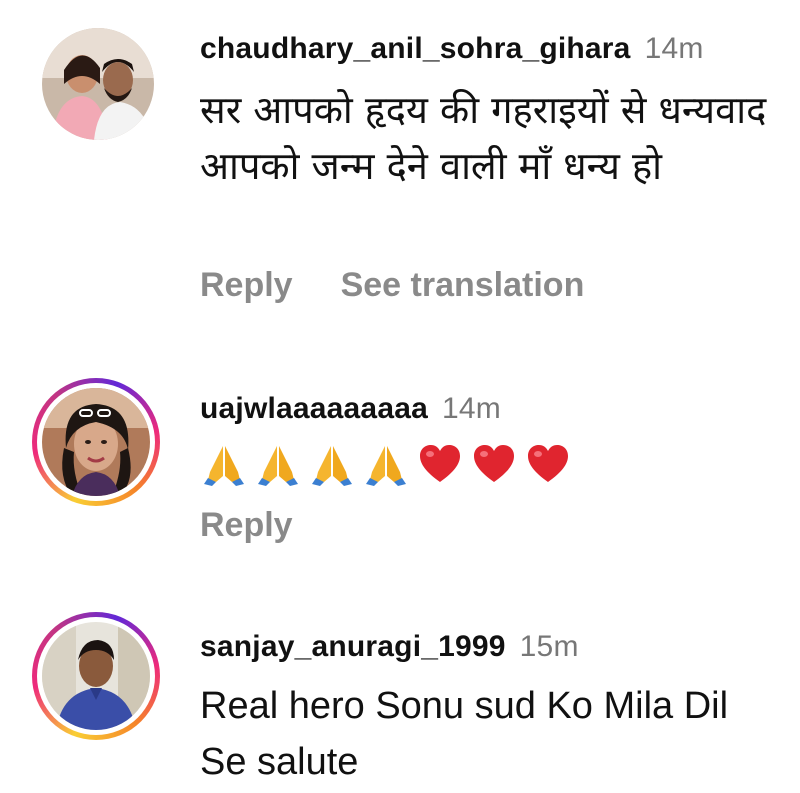  What do you see at coordinates (389, 647) in the screenshot?
I see `comment-username: sanjay_anuragi_1999 15m` at bounding box center [389, 647].